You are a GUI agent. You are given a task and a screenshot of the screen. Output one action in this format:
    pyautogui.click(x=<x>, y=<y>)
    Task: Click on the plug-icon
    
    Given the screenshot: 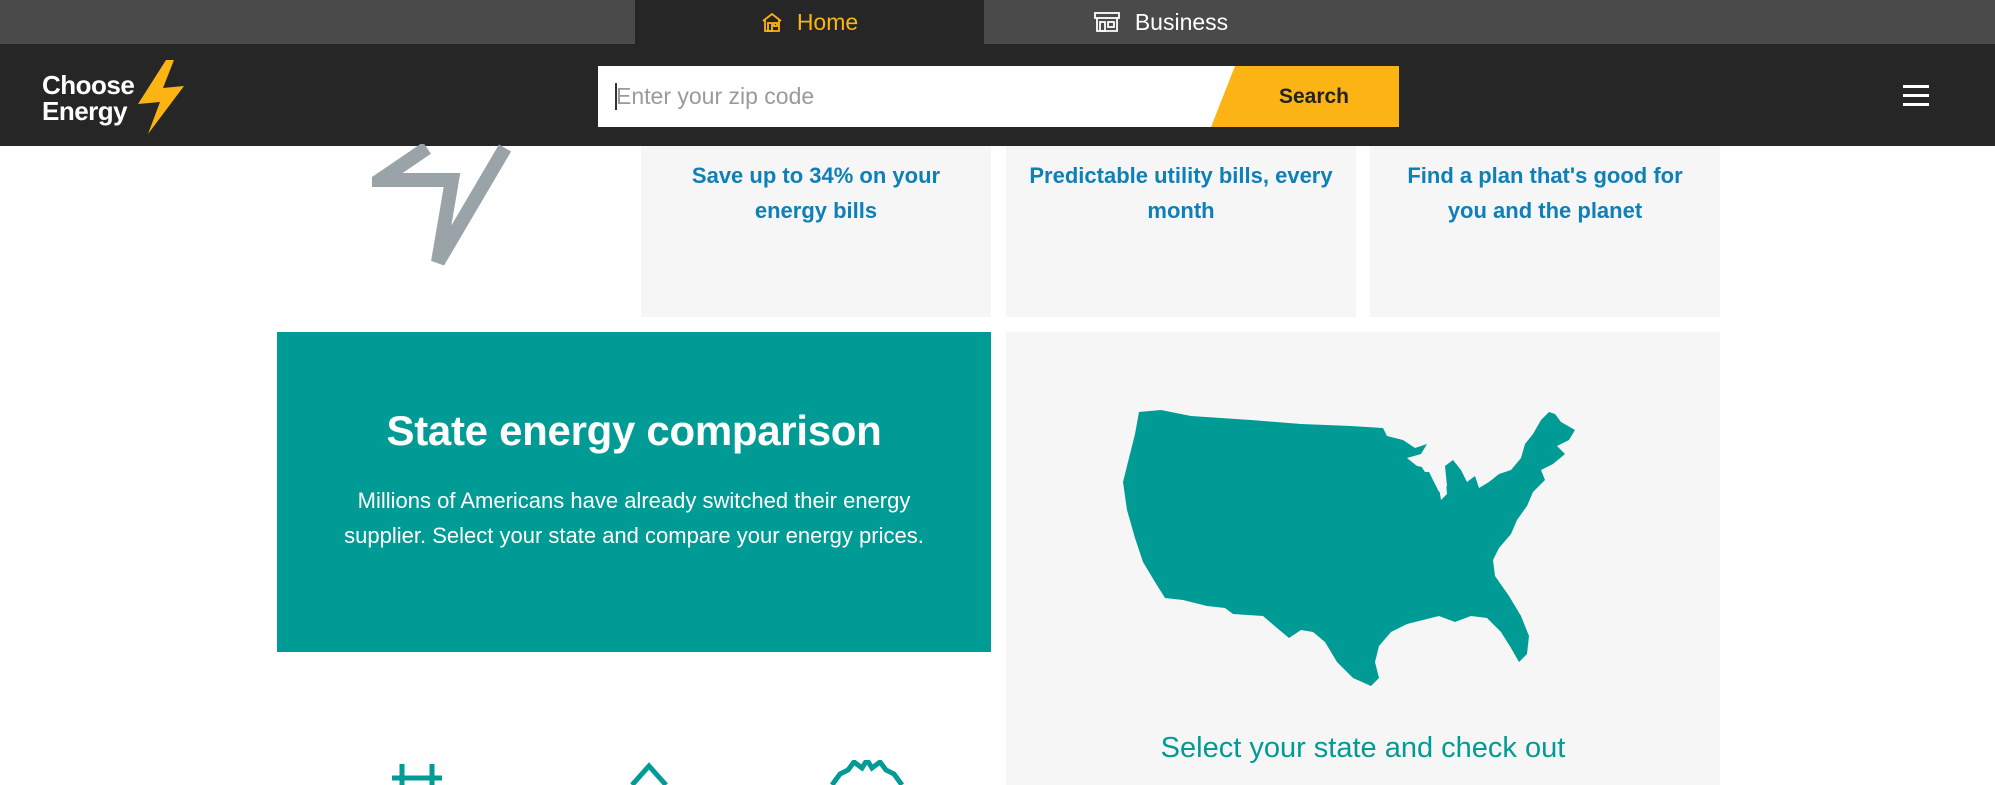 What is the action you would take?
    pyautogui.click(x=417, y=774)
    